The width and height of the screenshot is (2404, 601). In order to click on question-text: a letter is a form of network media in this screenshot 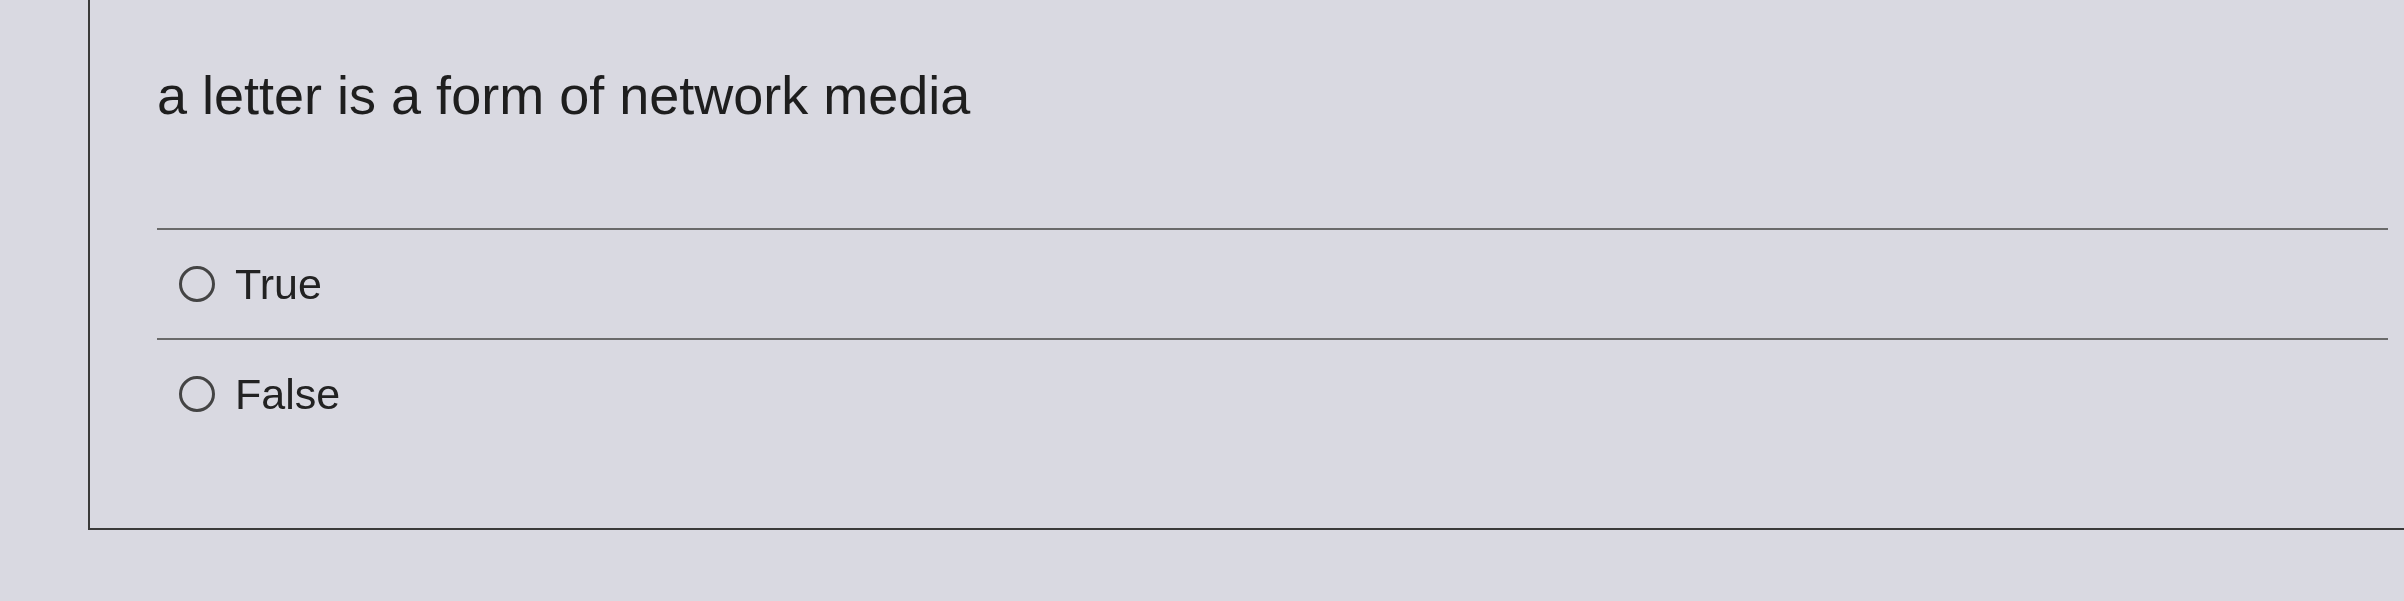, I will do `click(564, 95)`.